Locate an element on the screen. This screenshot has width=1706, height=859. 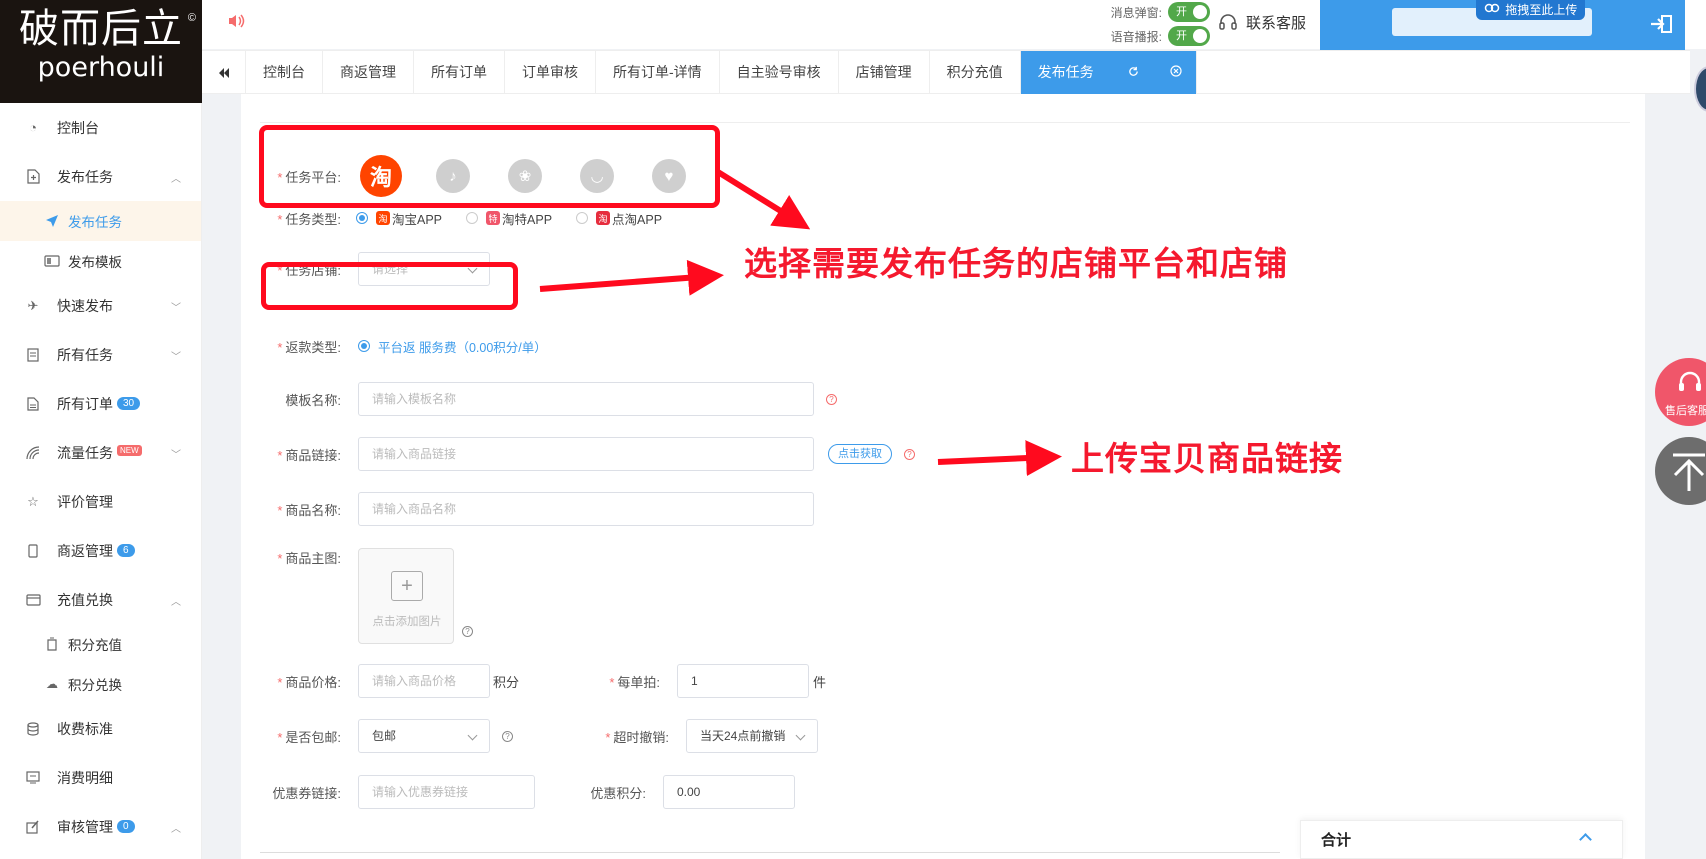
total-panel: 合计 is located at coordinates (1461, 839).